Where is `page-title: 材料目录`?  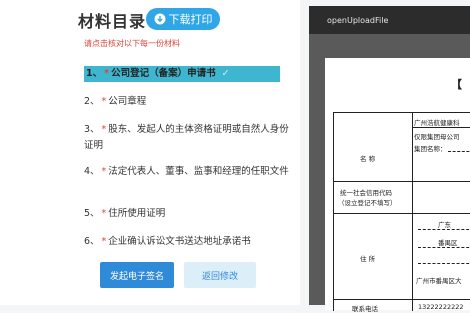 page-title: 材料目录 is located at coordinates (112, 21).